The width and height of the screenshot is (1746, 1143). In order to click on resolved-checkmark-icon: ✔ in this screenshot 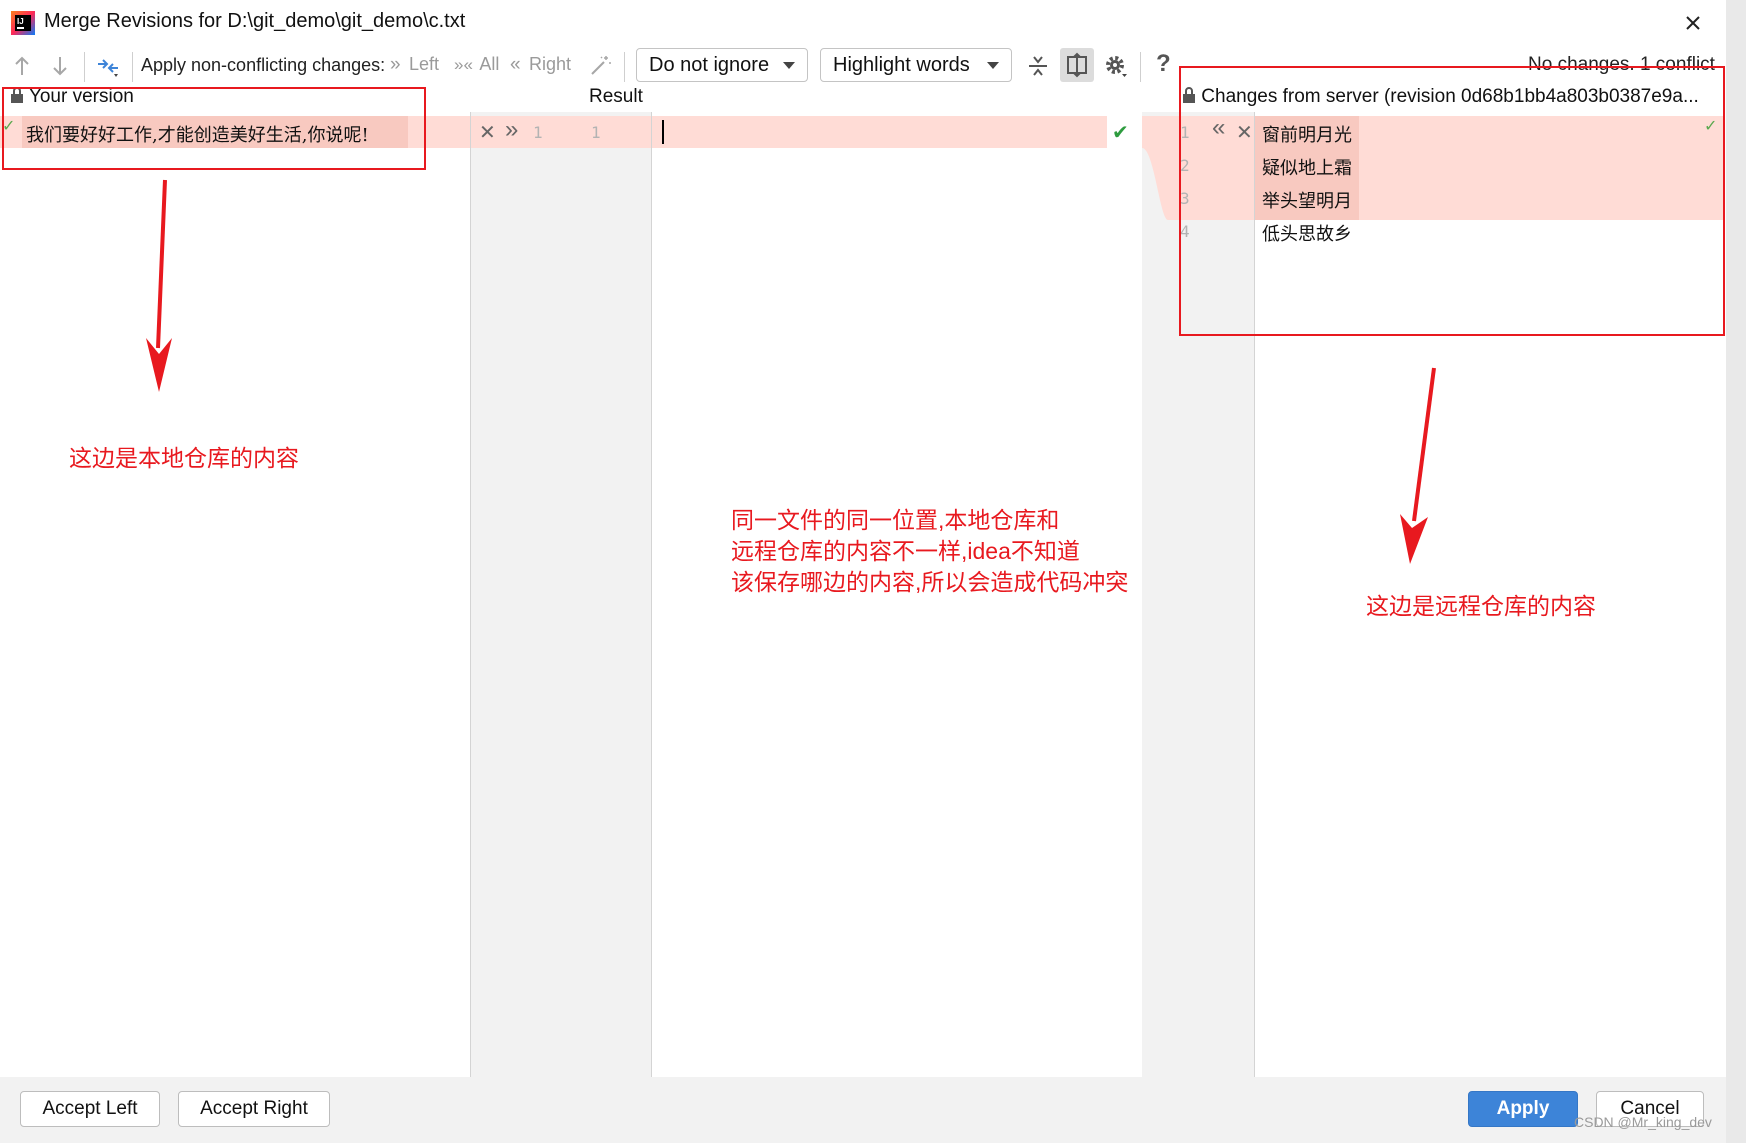, I will do `click(1120, 132)`.